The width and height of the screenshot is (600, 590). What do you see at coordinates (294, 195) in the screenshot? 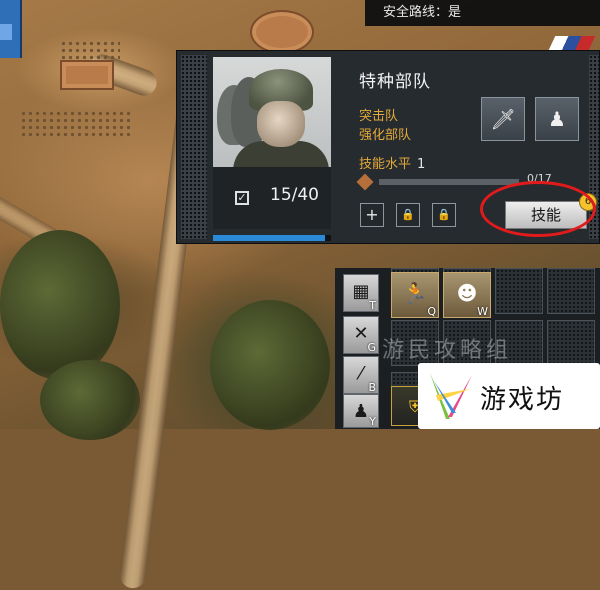
I see `squad-count: 15/40` at bounding box center [294, 195].